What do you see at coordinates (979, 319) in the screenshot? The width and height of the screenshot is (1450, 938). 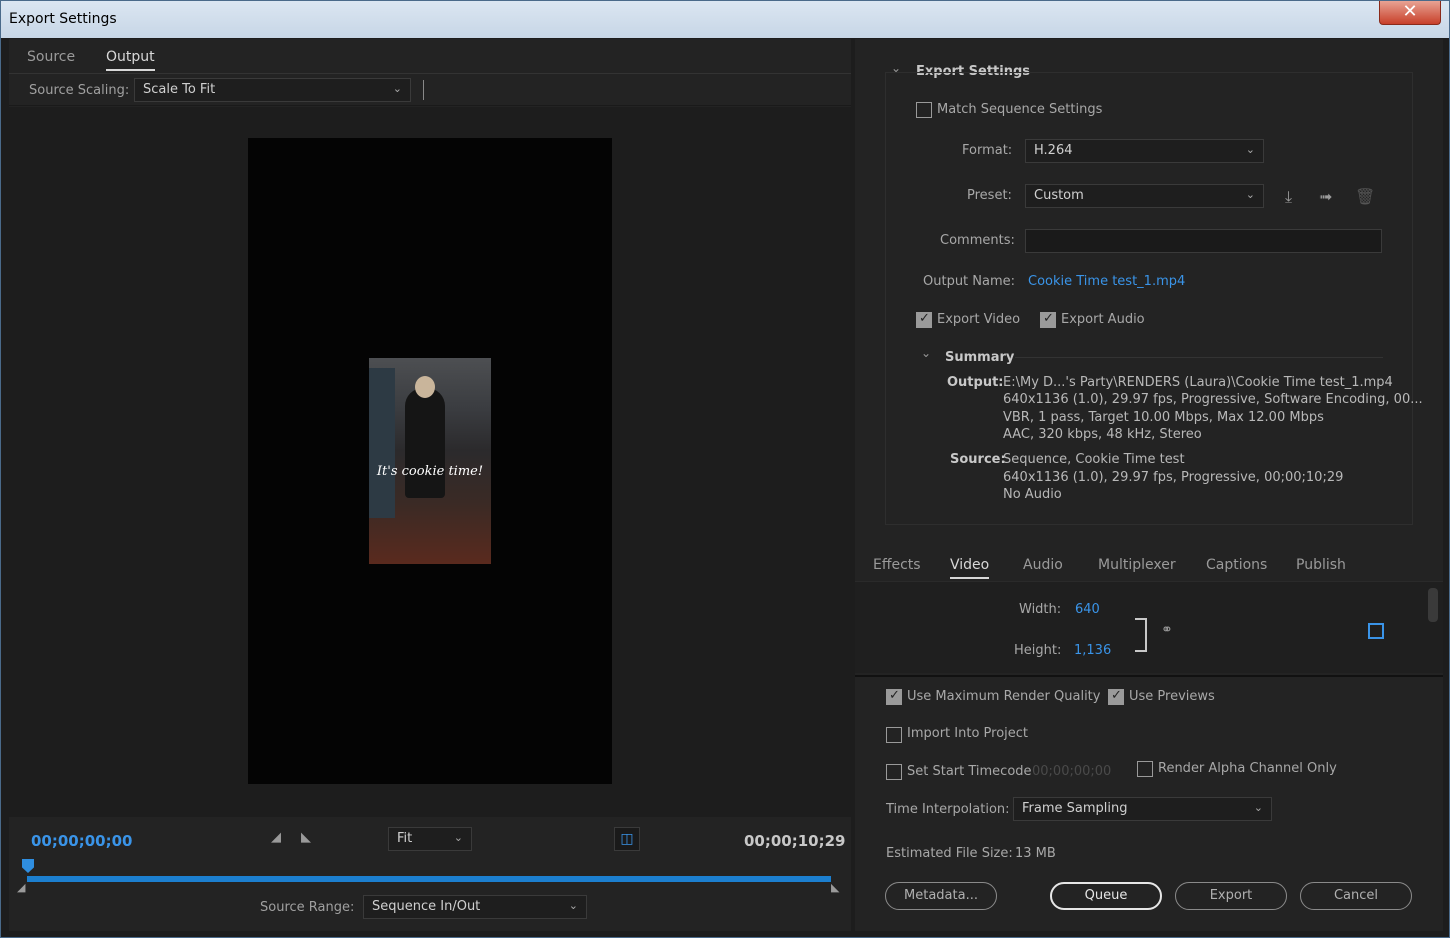 I see `export-video-label: Export Video` at bounding box center [979, 319].